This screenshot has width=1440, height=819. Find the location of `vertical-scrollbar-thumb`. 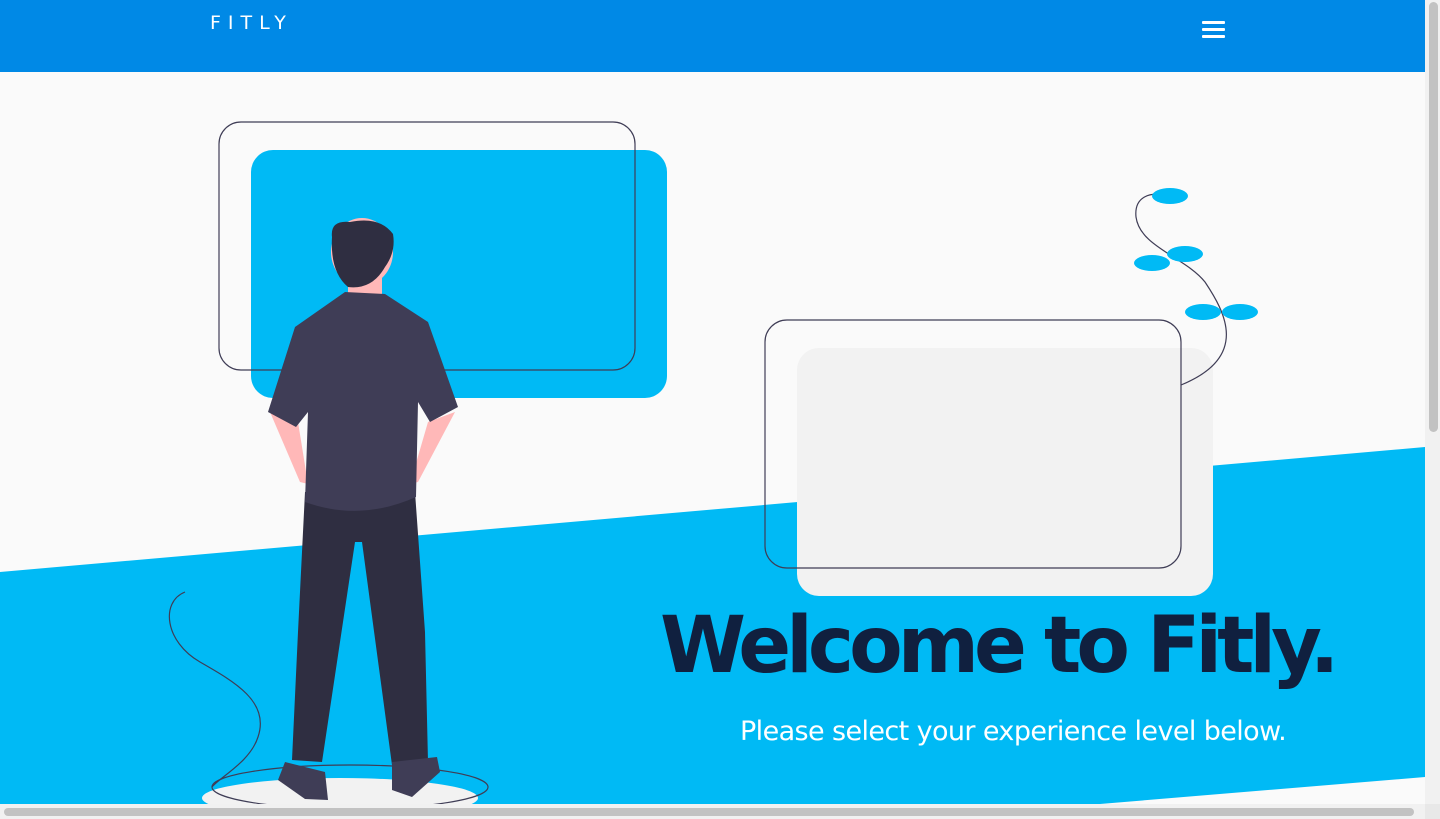

vertical-scrollbar-thumb is located at coordinates (1433, 217).